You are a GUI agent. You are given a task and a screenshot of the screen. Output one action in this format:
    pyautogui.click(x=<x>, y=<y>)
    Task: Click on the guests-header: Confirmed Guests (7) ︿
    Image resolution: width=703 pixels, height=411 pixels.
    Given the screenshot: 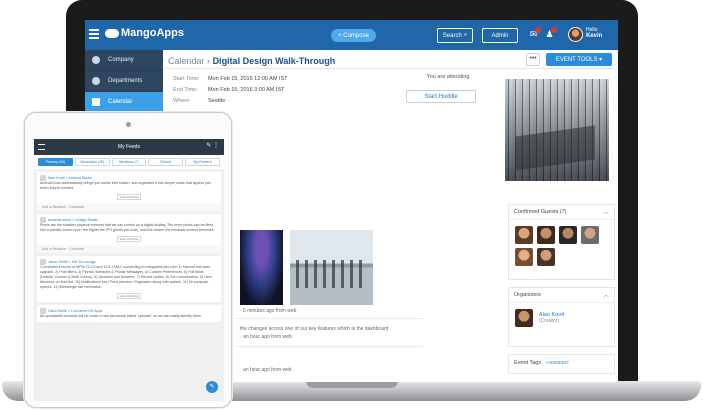 What is the action you would take?
    pyautogui.click(x=561, y=212)
    